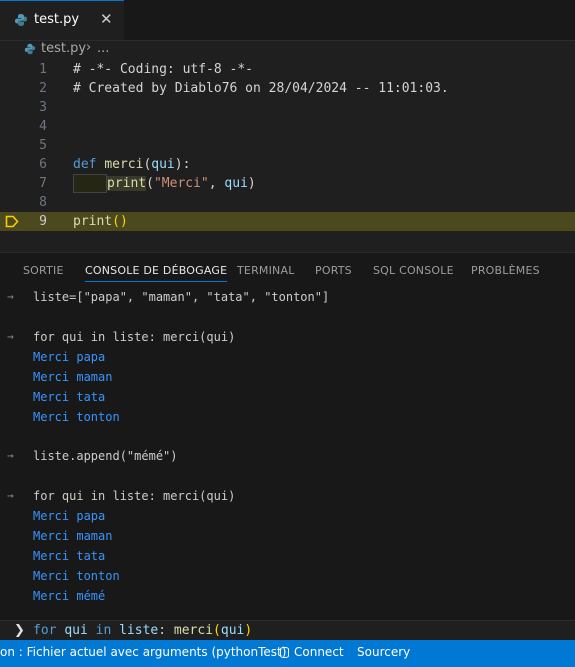 The width and height of the screenshot is (575, 667). What do you see at coordinates (45, 630) in the screenshot?
I see `keyword-for: for` at bounding box center [45, 630].